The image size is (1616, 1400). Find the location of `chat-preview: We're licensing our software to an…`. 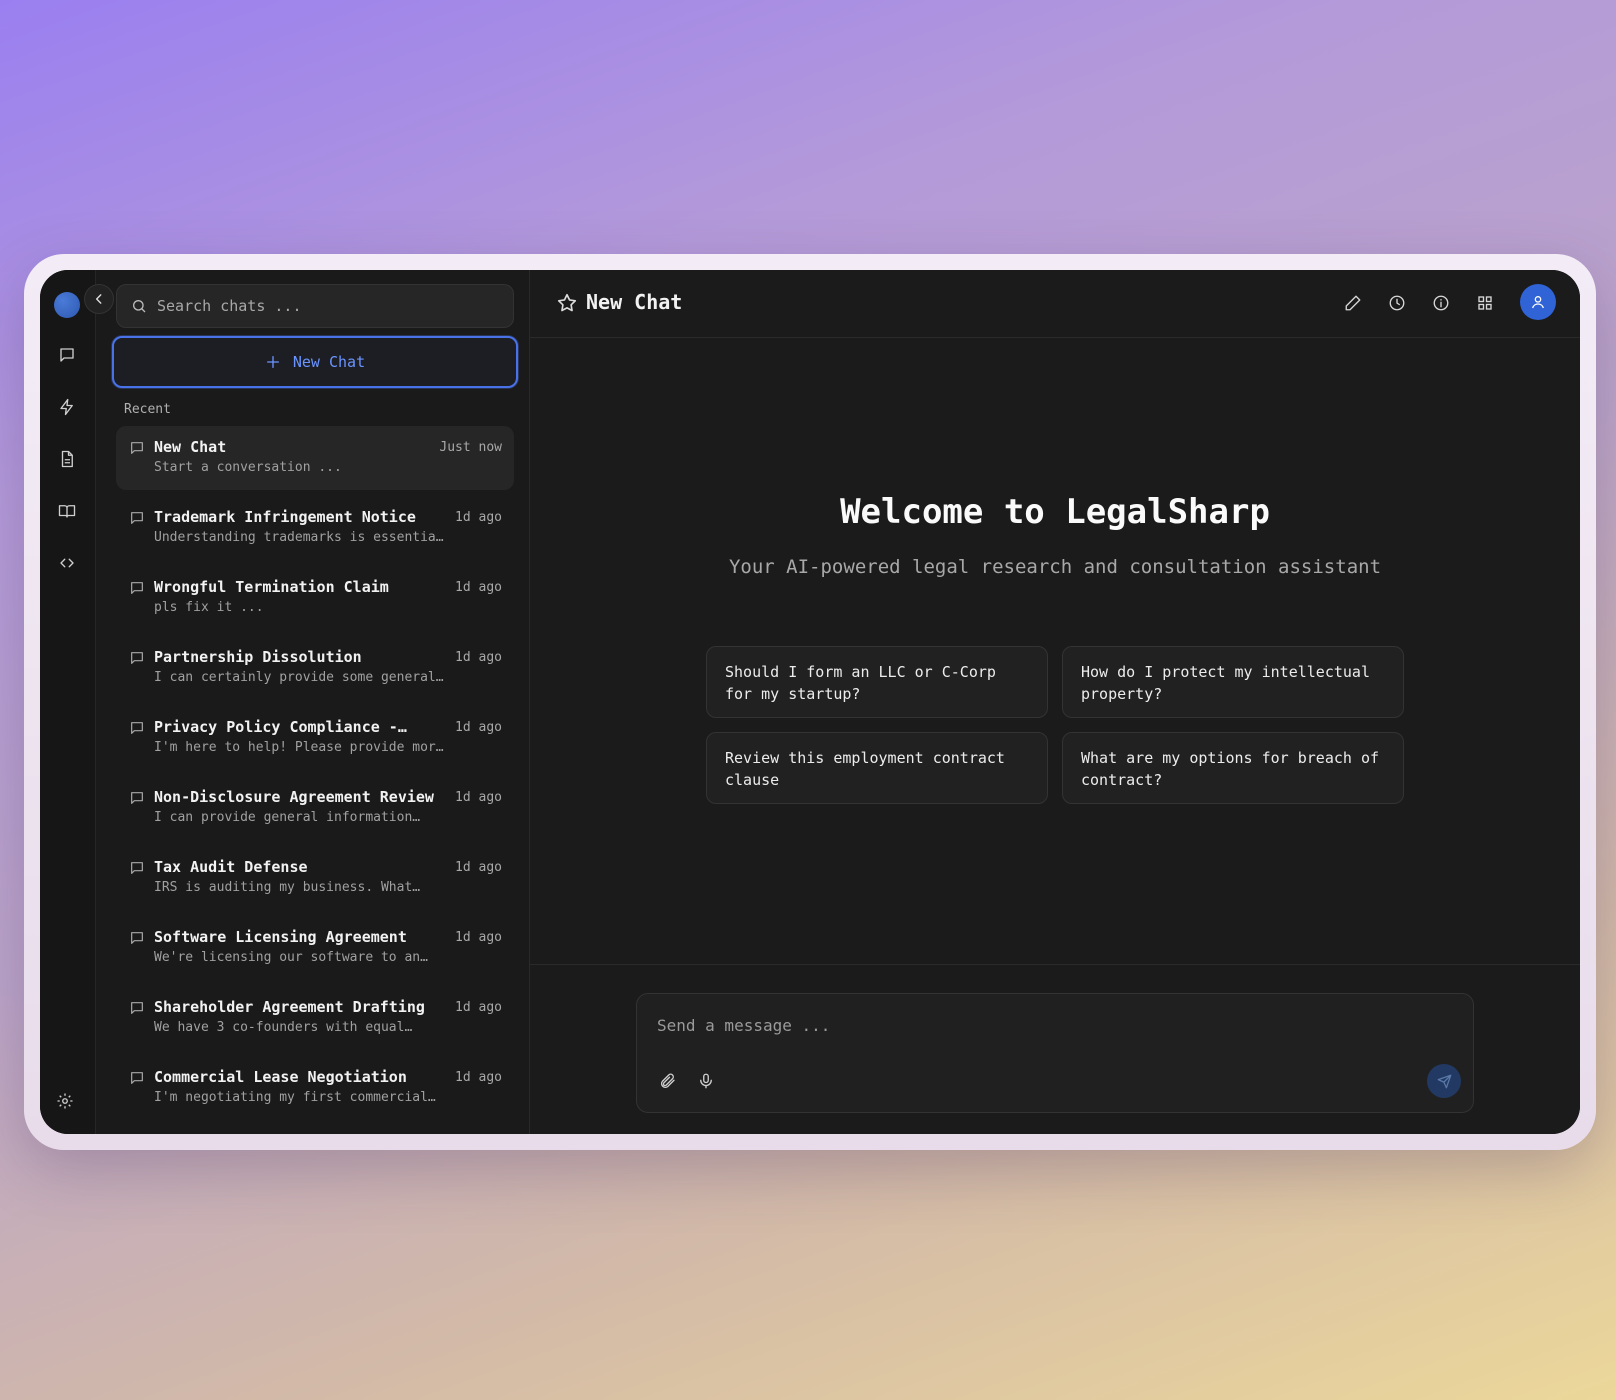

chat-preview: We're licensing our software to an… is located at coordinates (291, 957).